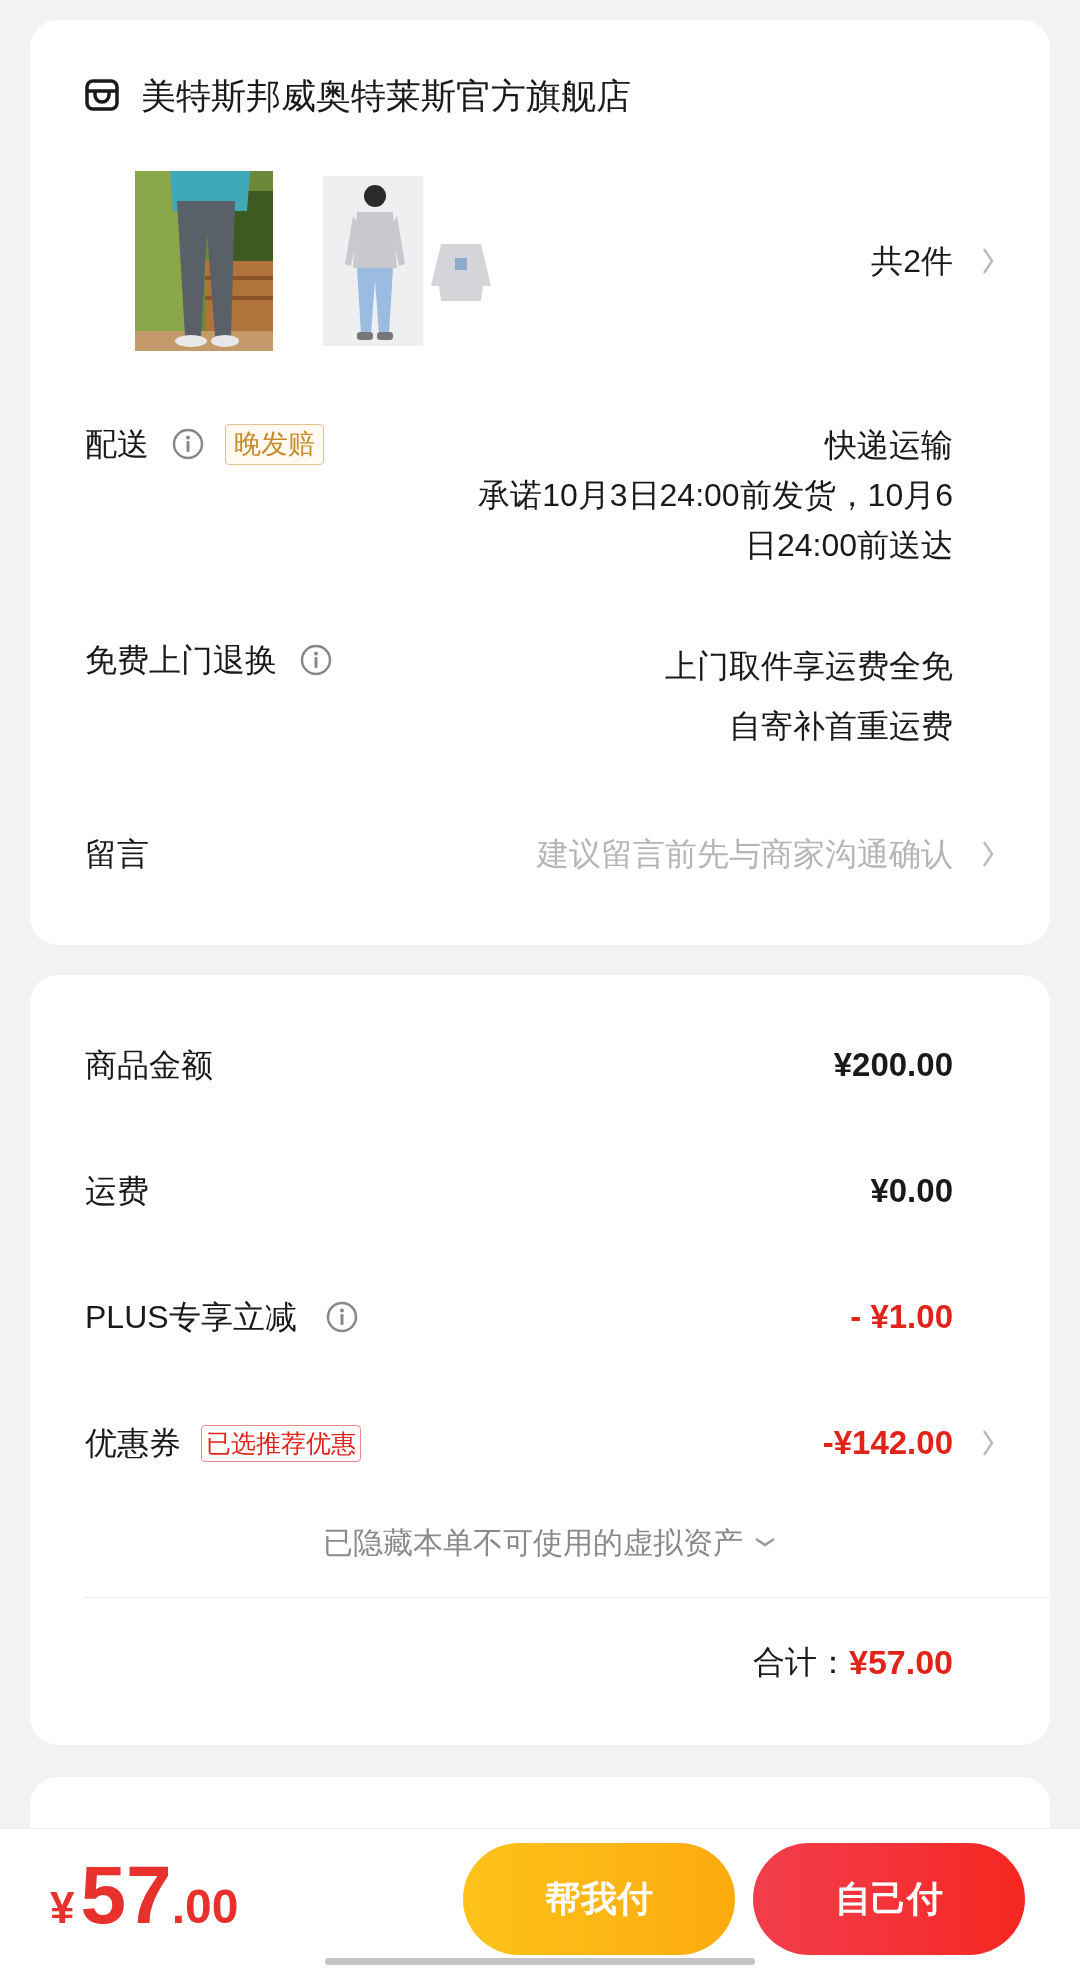 This screenshot has width=1080, height=1978. I want to click on row-value: 自寄补首重运费, so click(841, 726).